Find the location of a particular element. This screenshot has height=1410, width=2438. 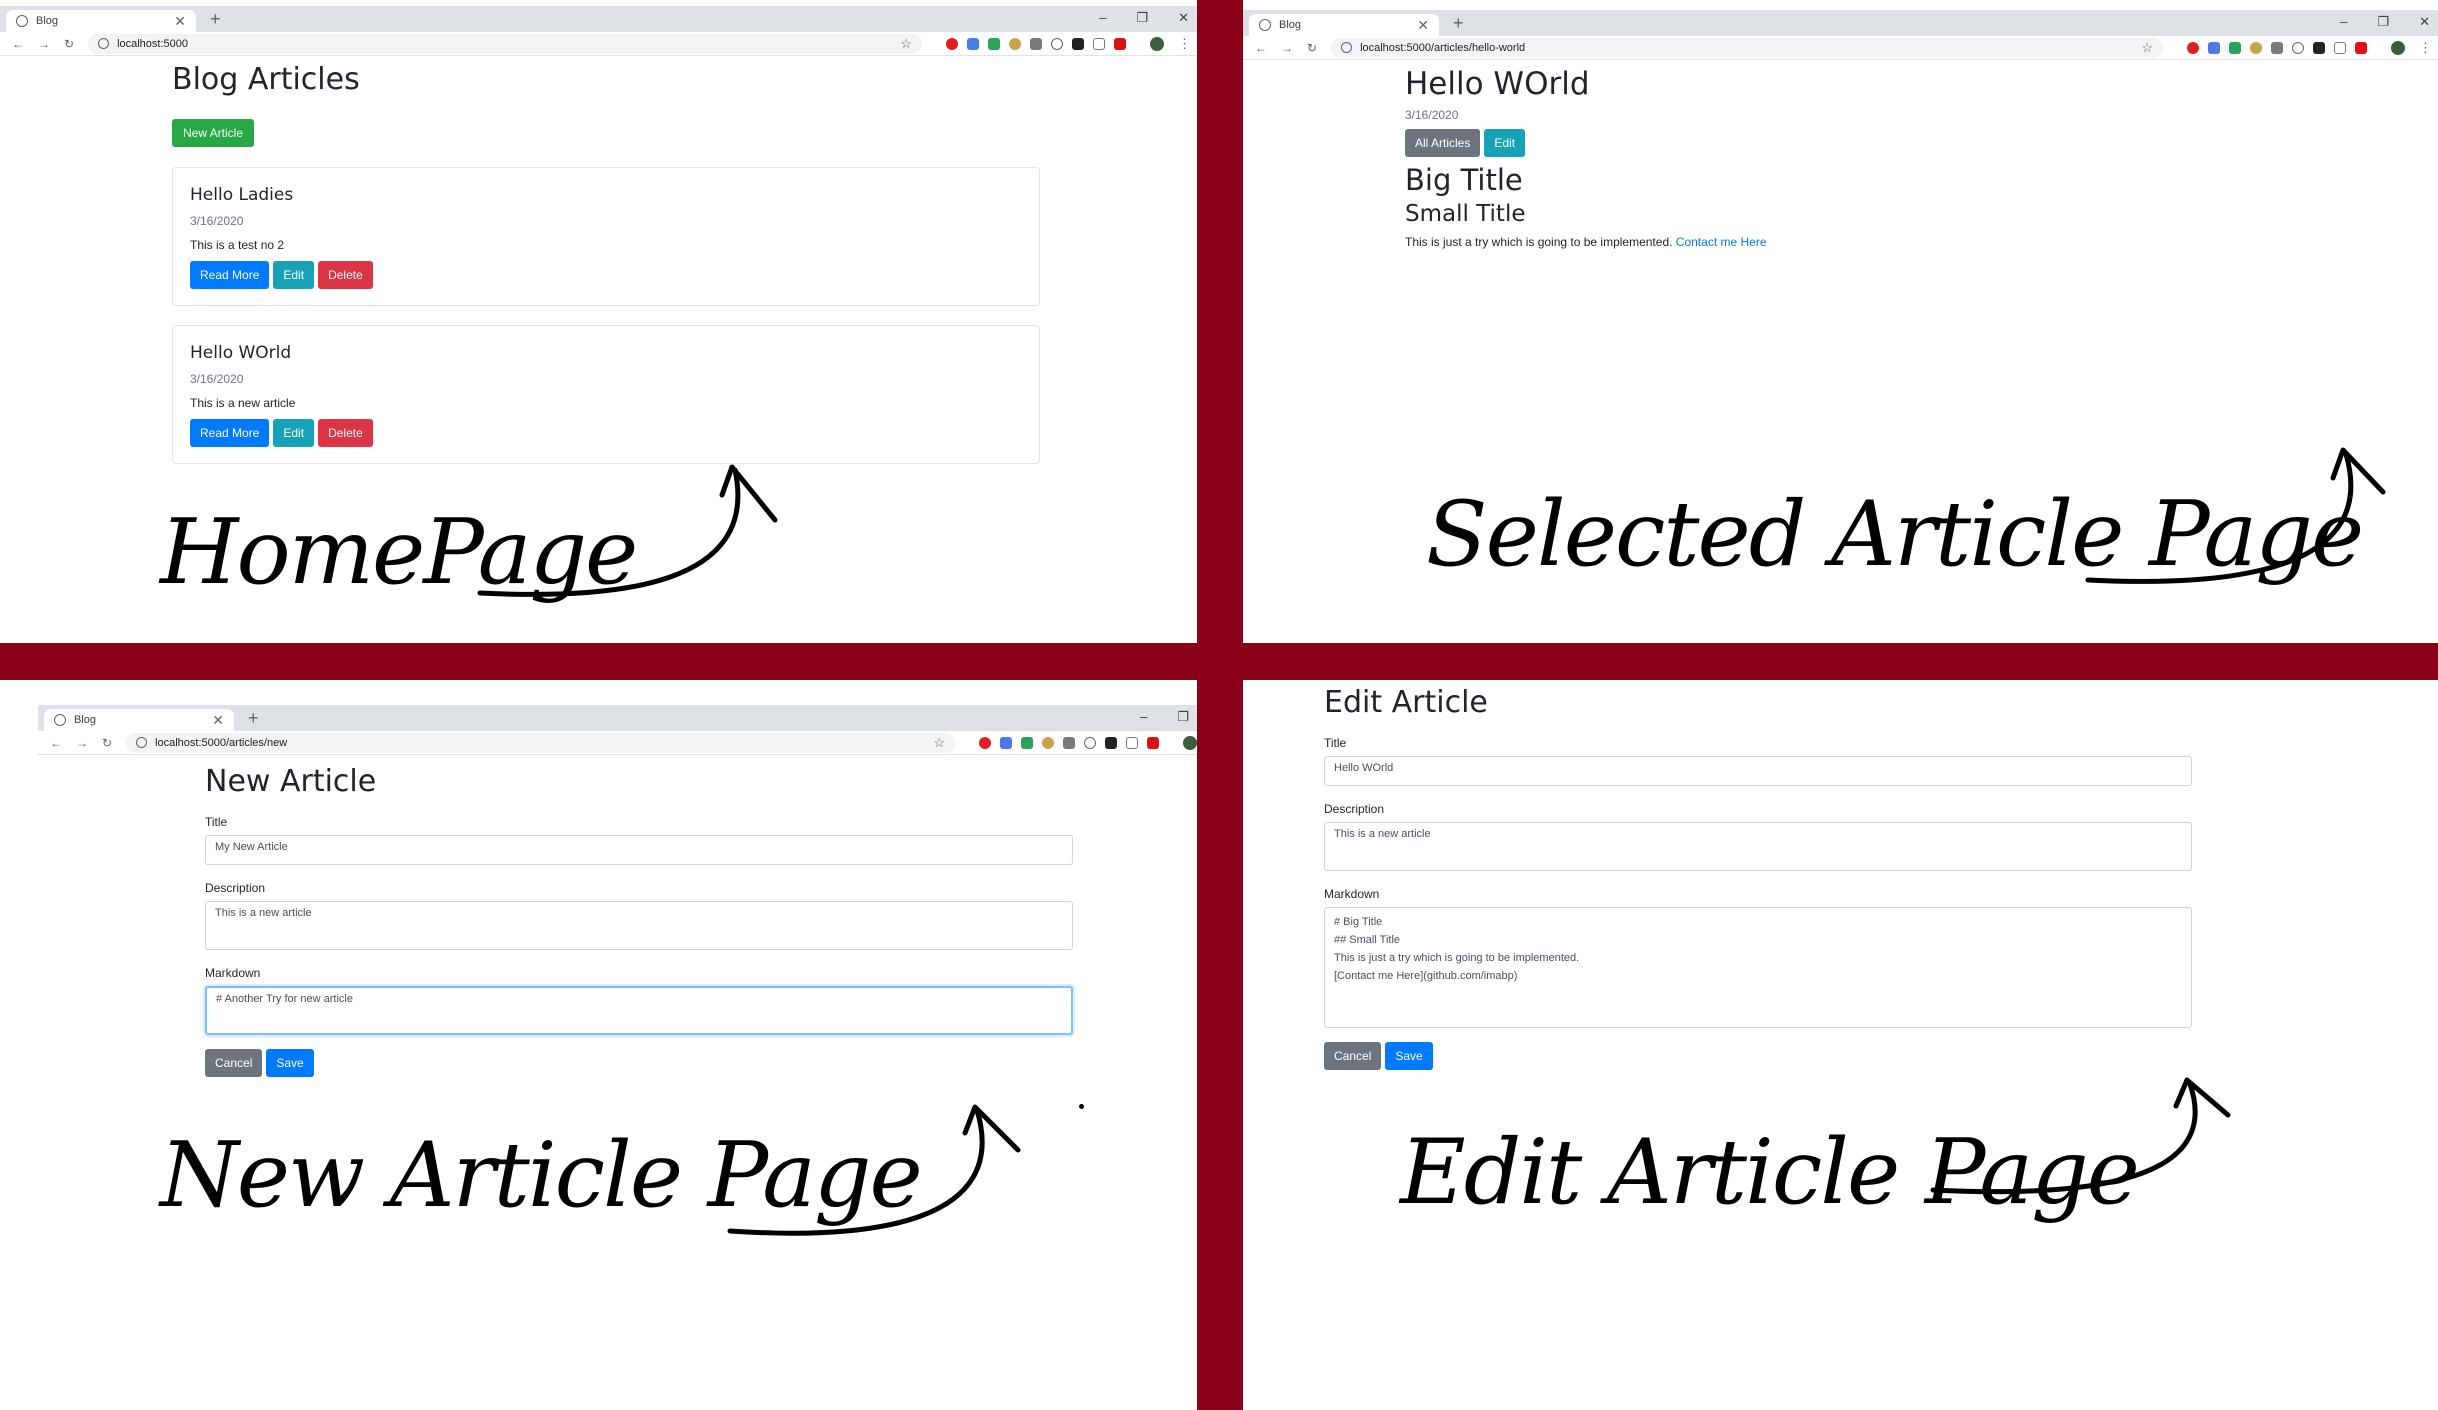

title-input: My New Article is located at coordinates (639, 850).